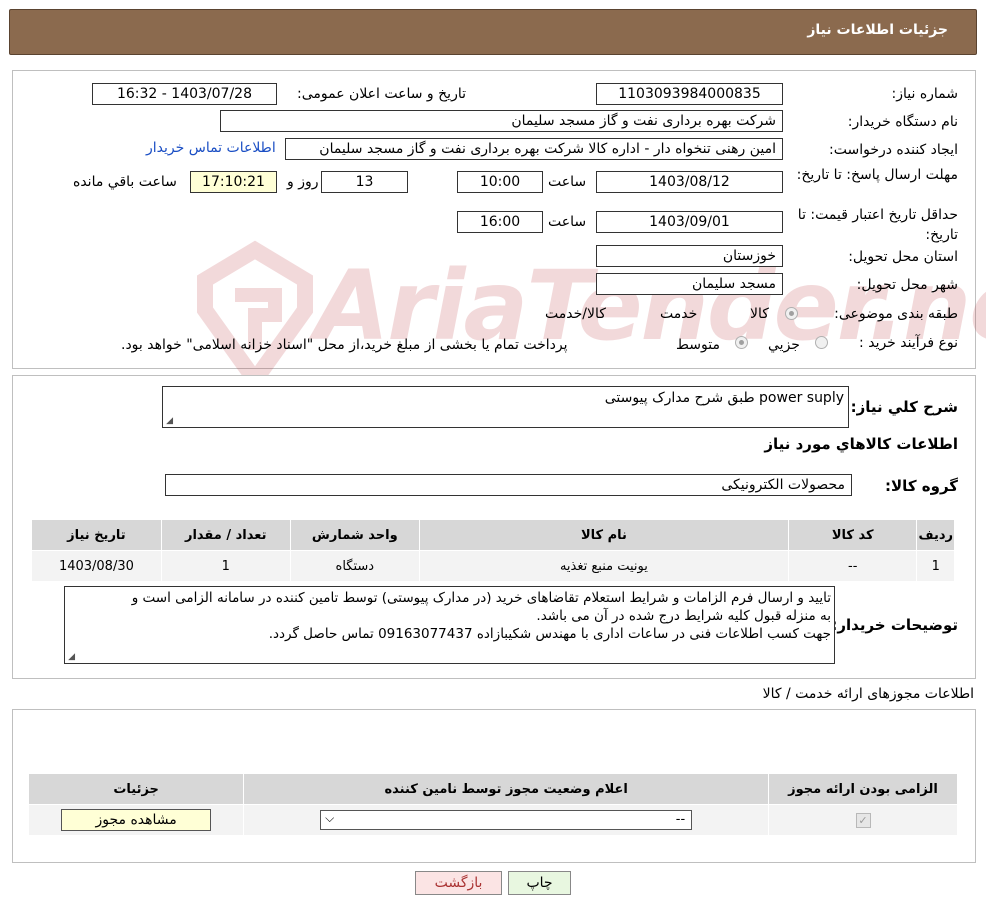 This screenshot has height=915, width=986. What do you see at coordinates (821, 342) in the screenshot?
I see `process-radio-minor` at bounding box center [821, 342].